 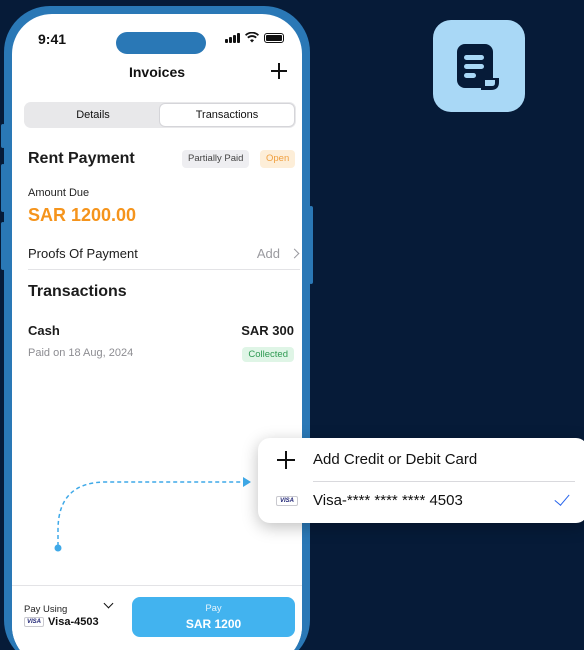 I want to click on add-card-option: Add Credit or Debit Card, so click(x=421, y=459).